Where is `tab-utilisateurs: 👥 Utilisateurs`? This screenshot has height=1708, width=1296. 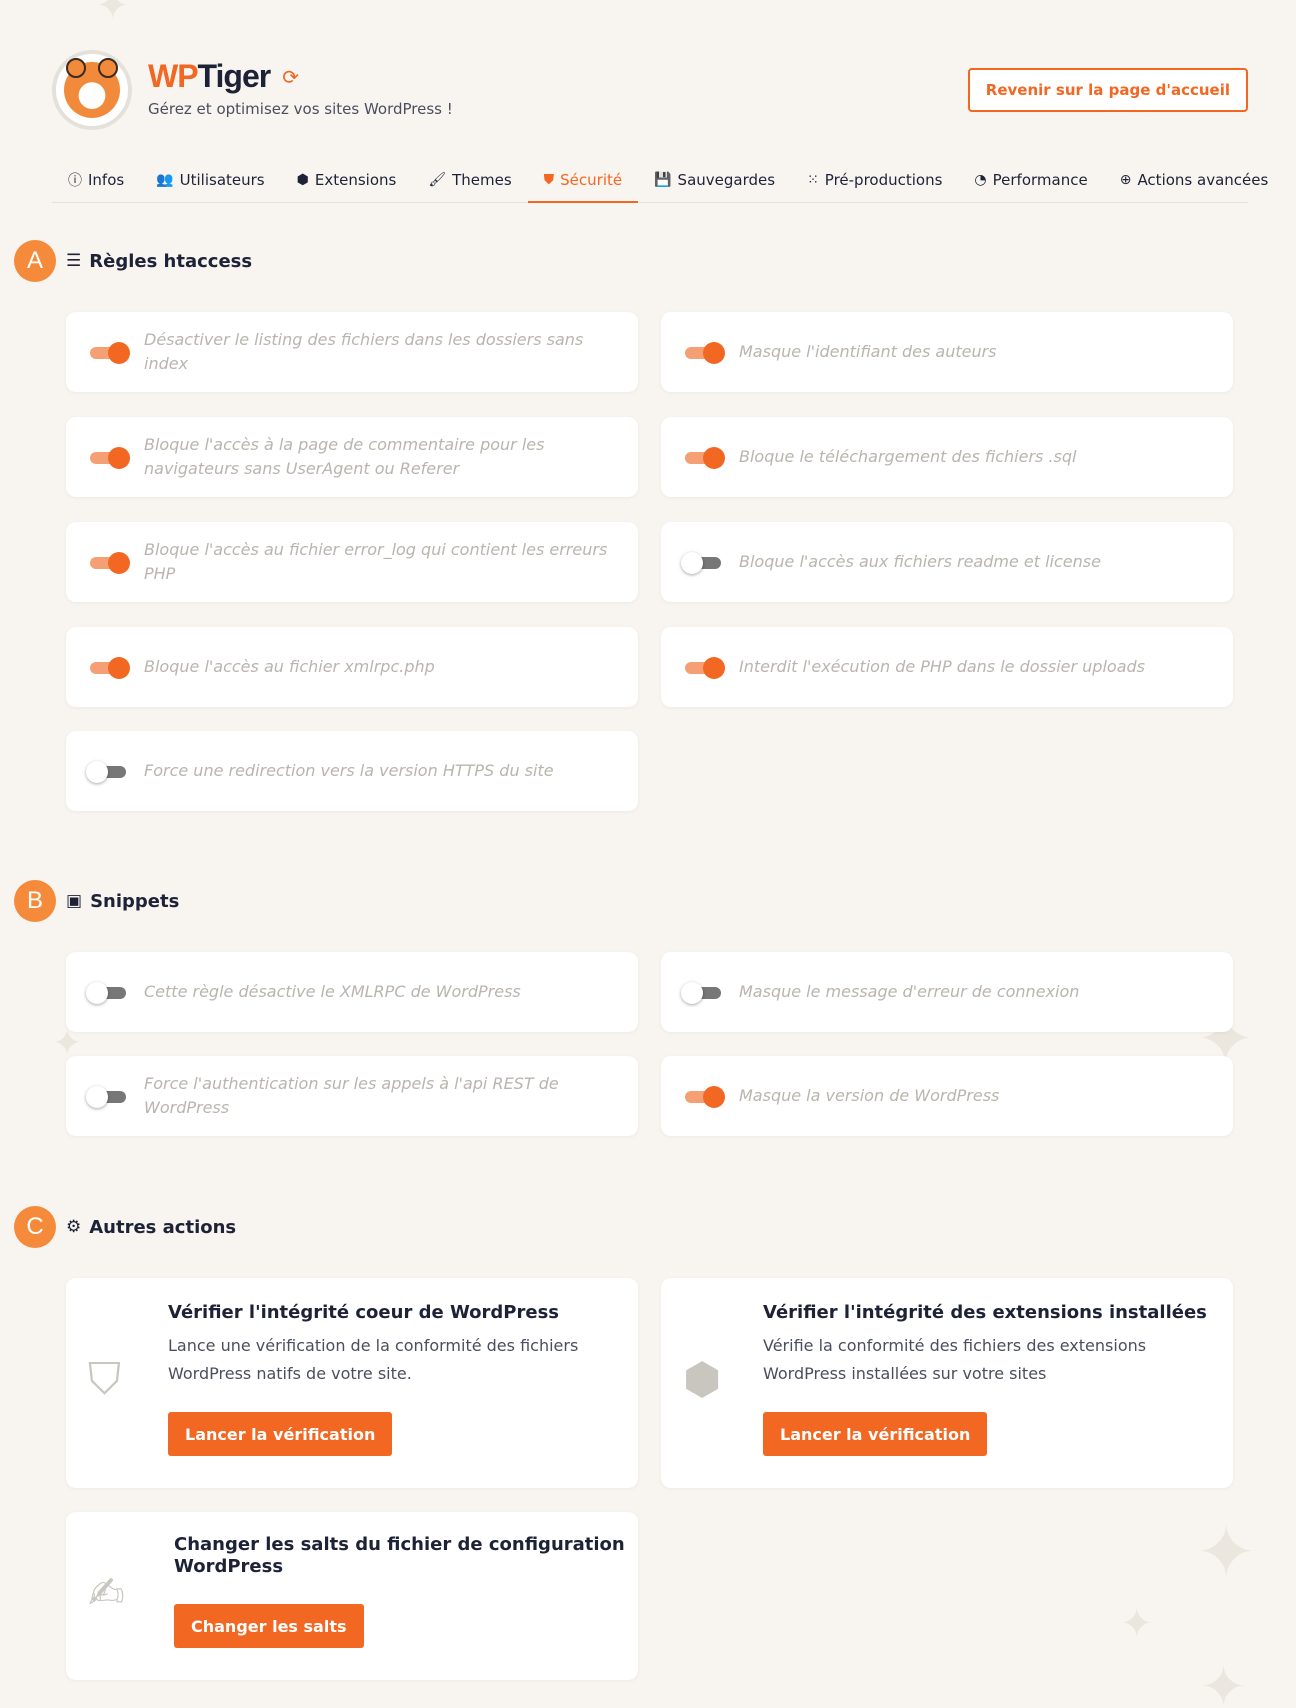
tab-utilisateurs: 👥 Utilisateurs is located at coordinates (210, 180).